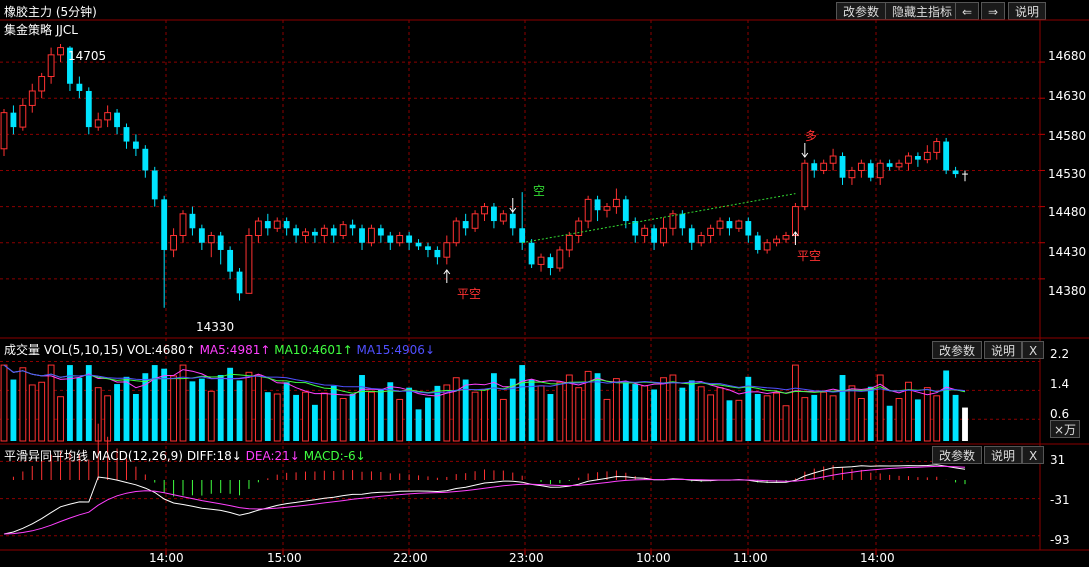 The height and width of the screenshot is (567, 1089). Describe the element at coordinates (957, 350) in the screenshot. I see `volume-edit-params-button: 改参数` at that location.